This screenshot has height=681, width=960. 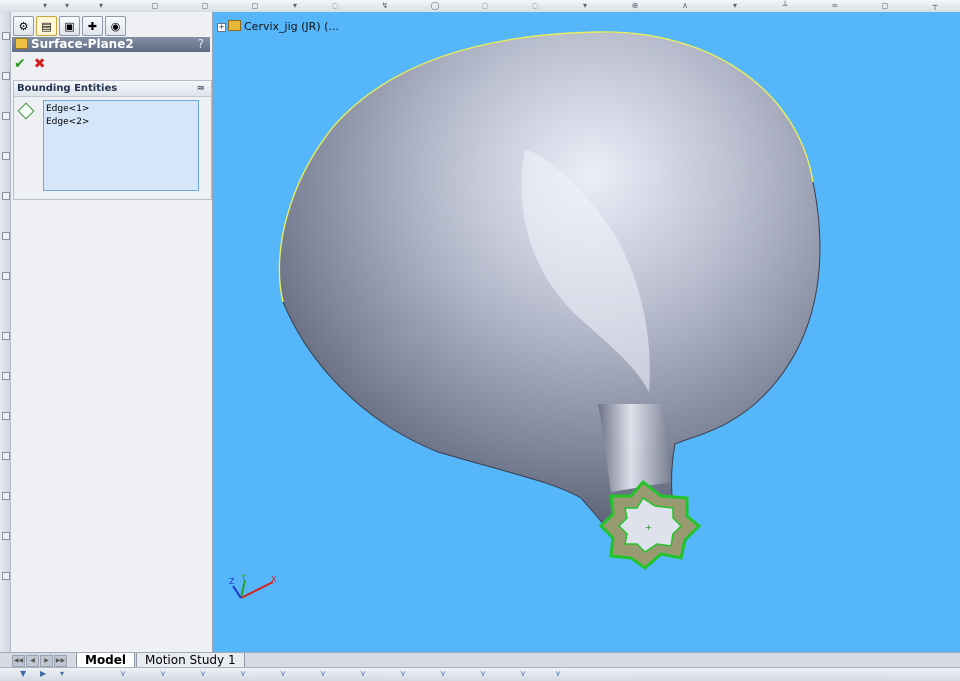 What do you see at coordinates (201, 44) in the screenshot?
I see `help-button: ?` at bounding box center [201, 44].